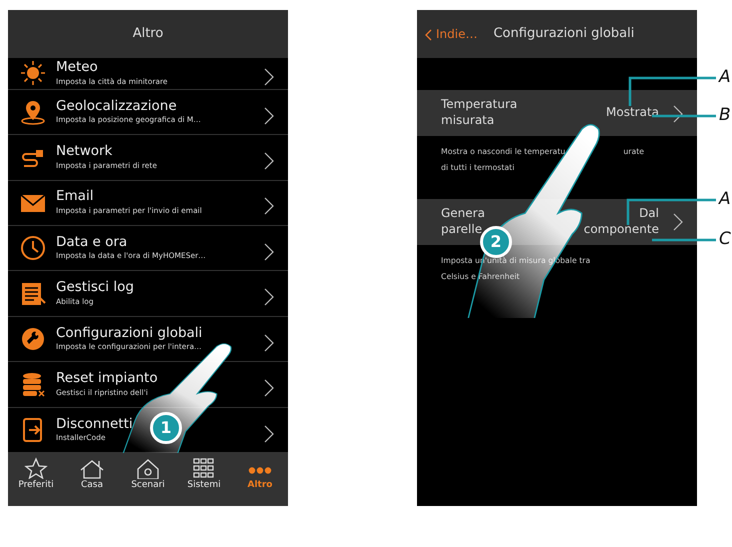 The image size is (732, 547). What do you see at coordinates (148, 34) in the screenshot?
I see `screen-title: Altro` at bounding box center [148, 34].